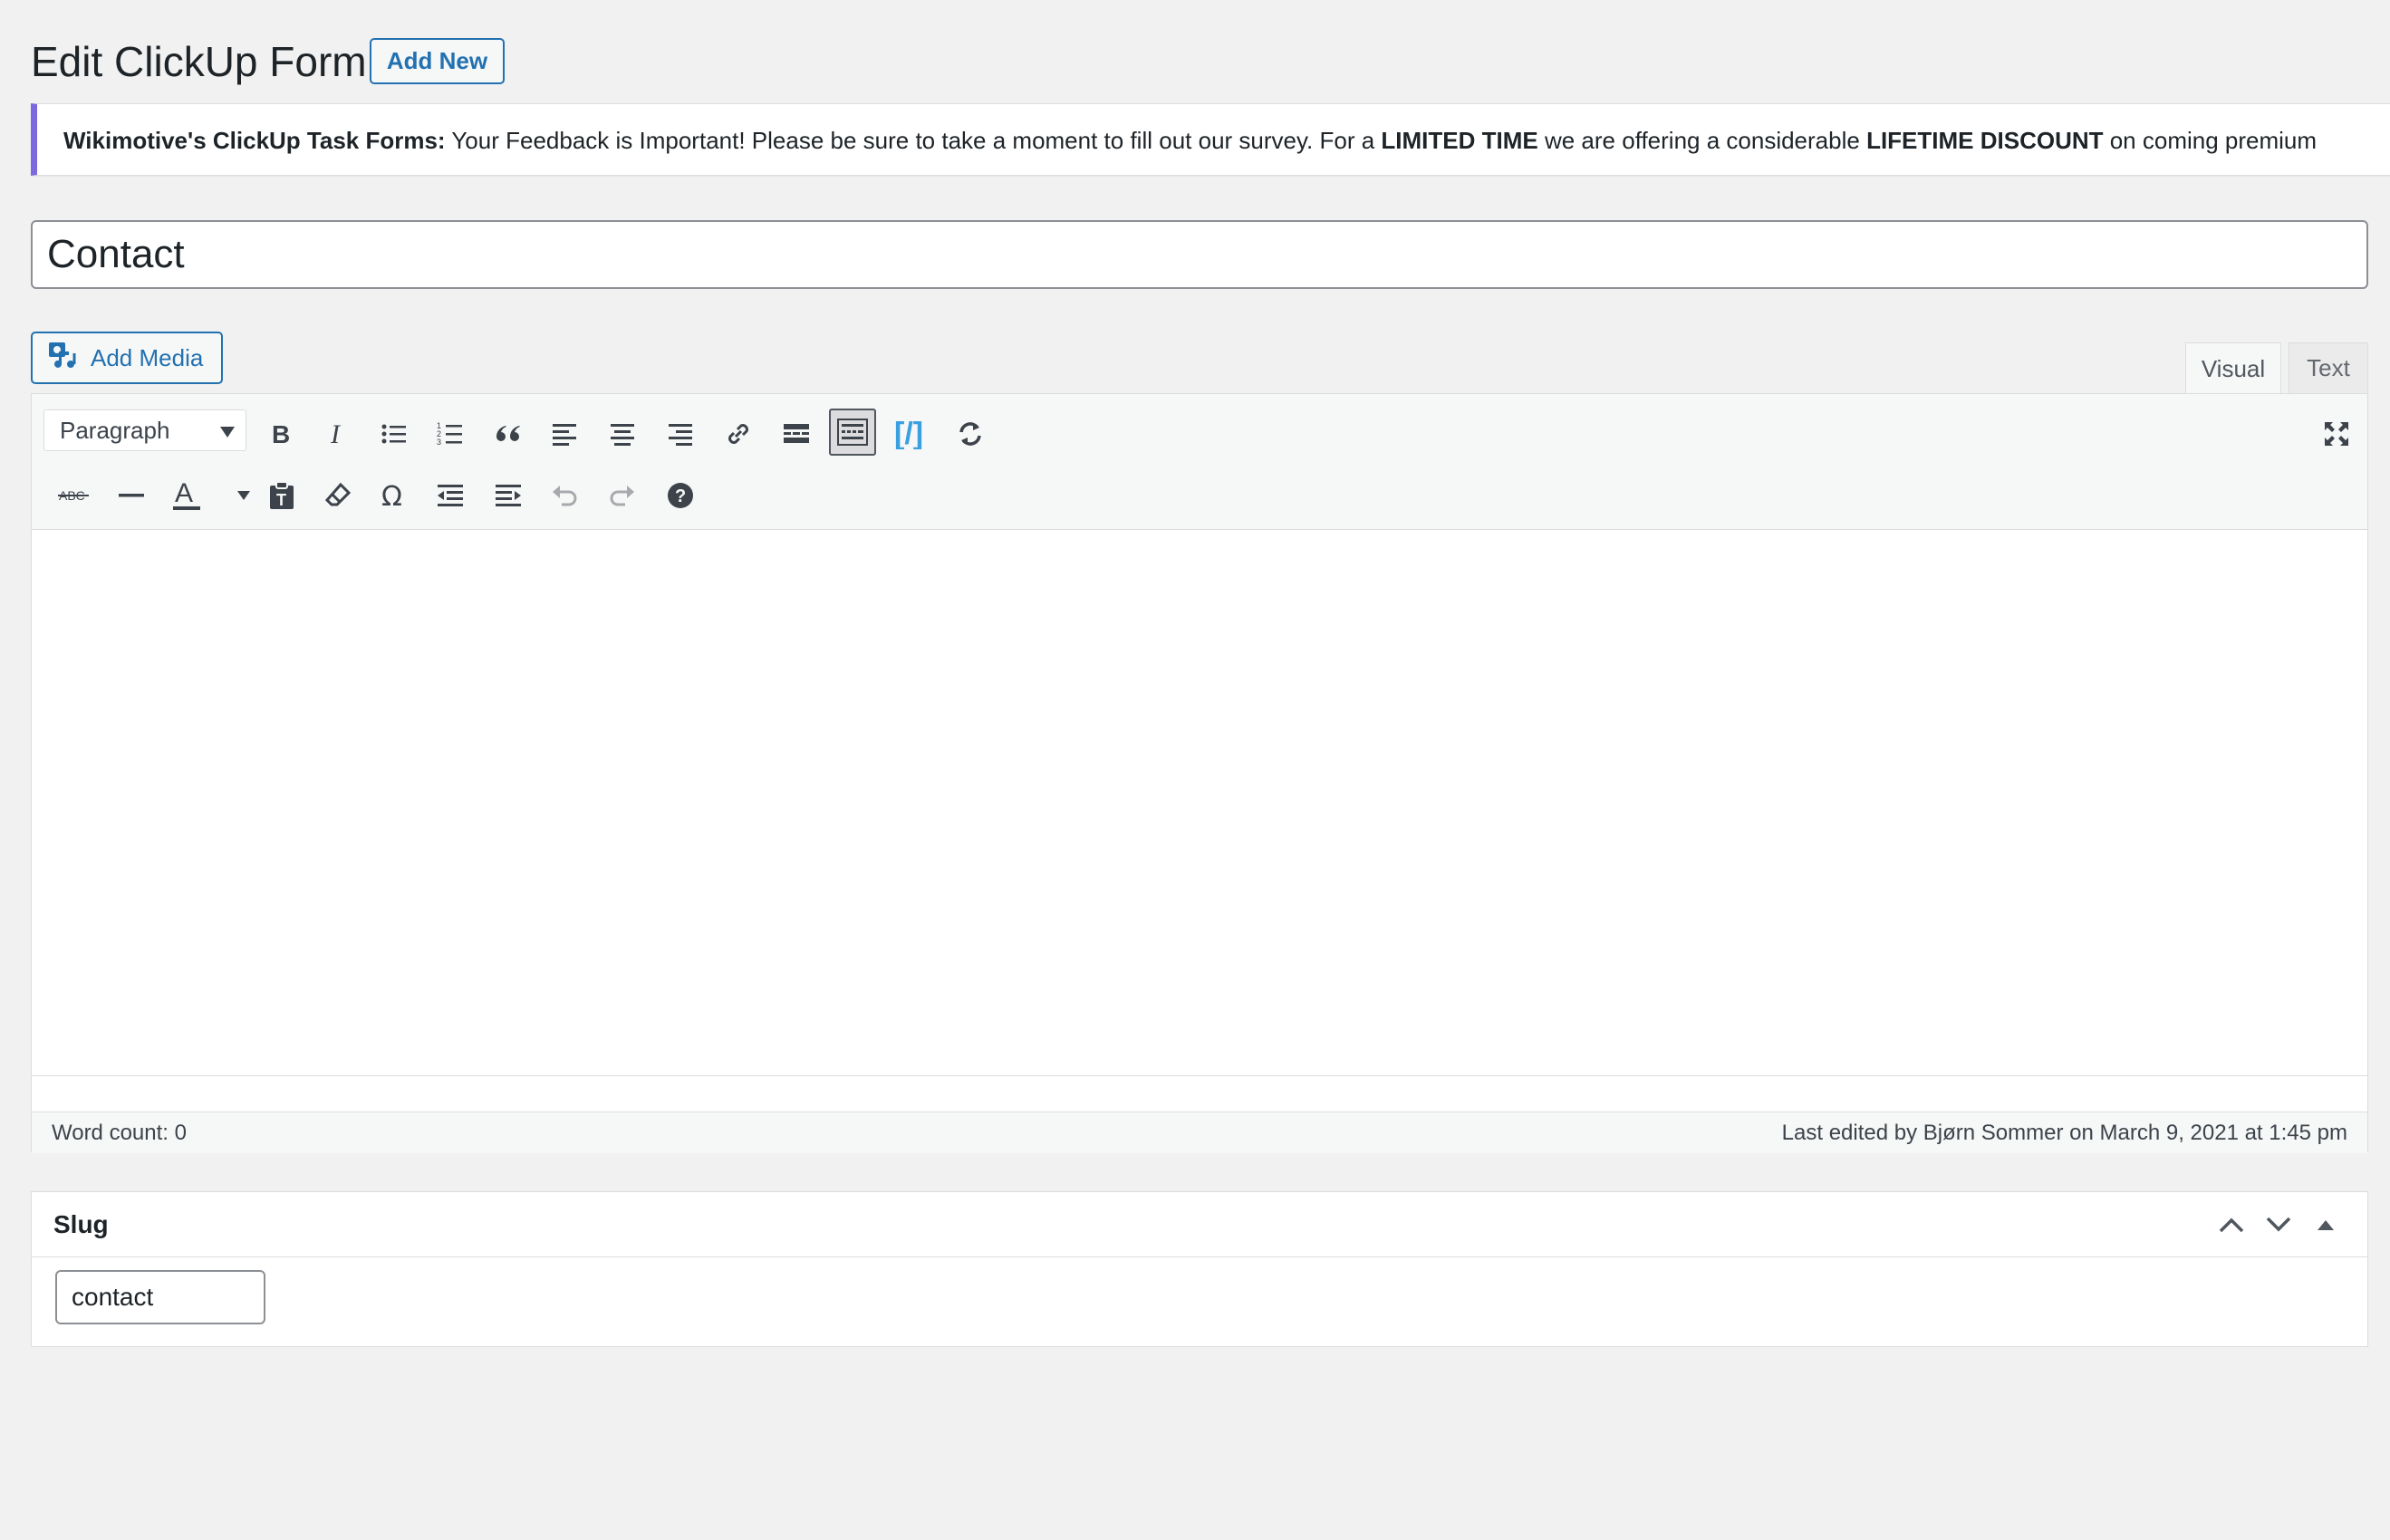 The height and width of the screenshot is (1540, 2390). I want to click on paste-as-text-icon: T, so click(282, 496).